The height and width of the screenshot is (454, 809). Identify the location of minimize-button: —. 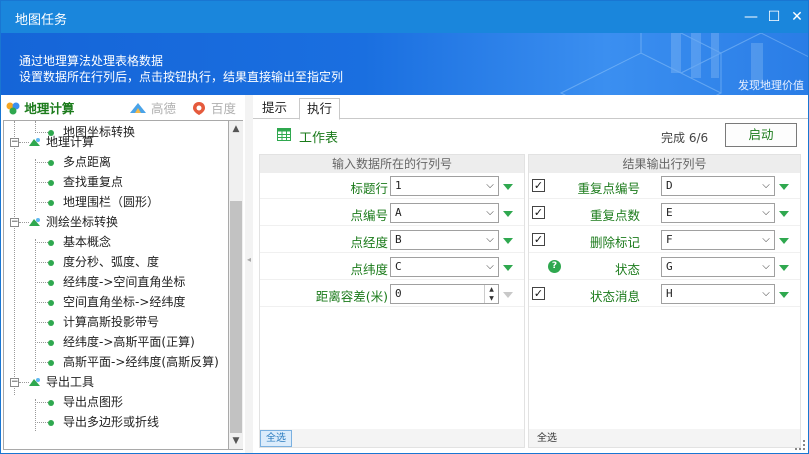
(751, 17).